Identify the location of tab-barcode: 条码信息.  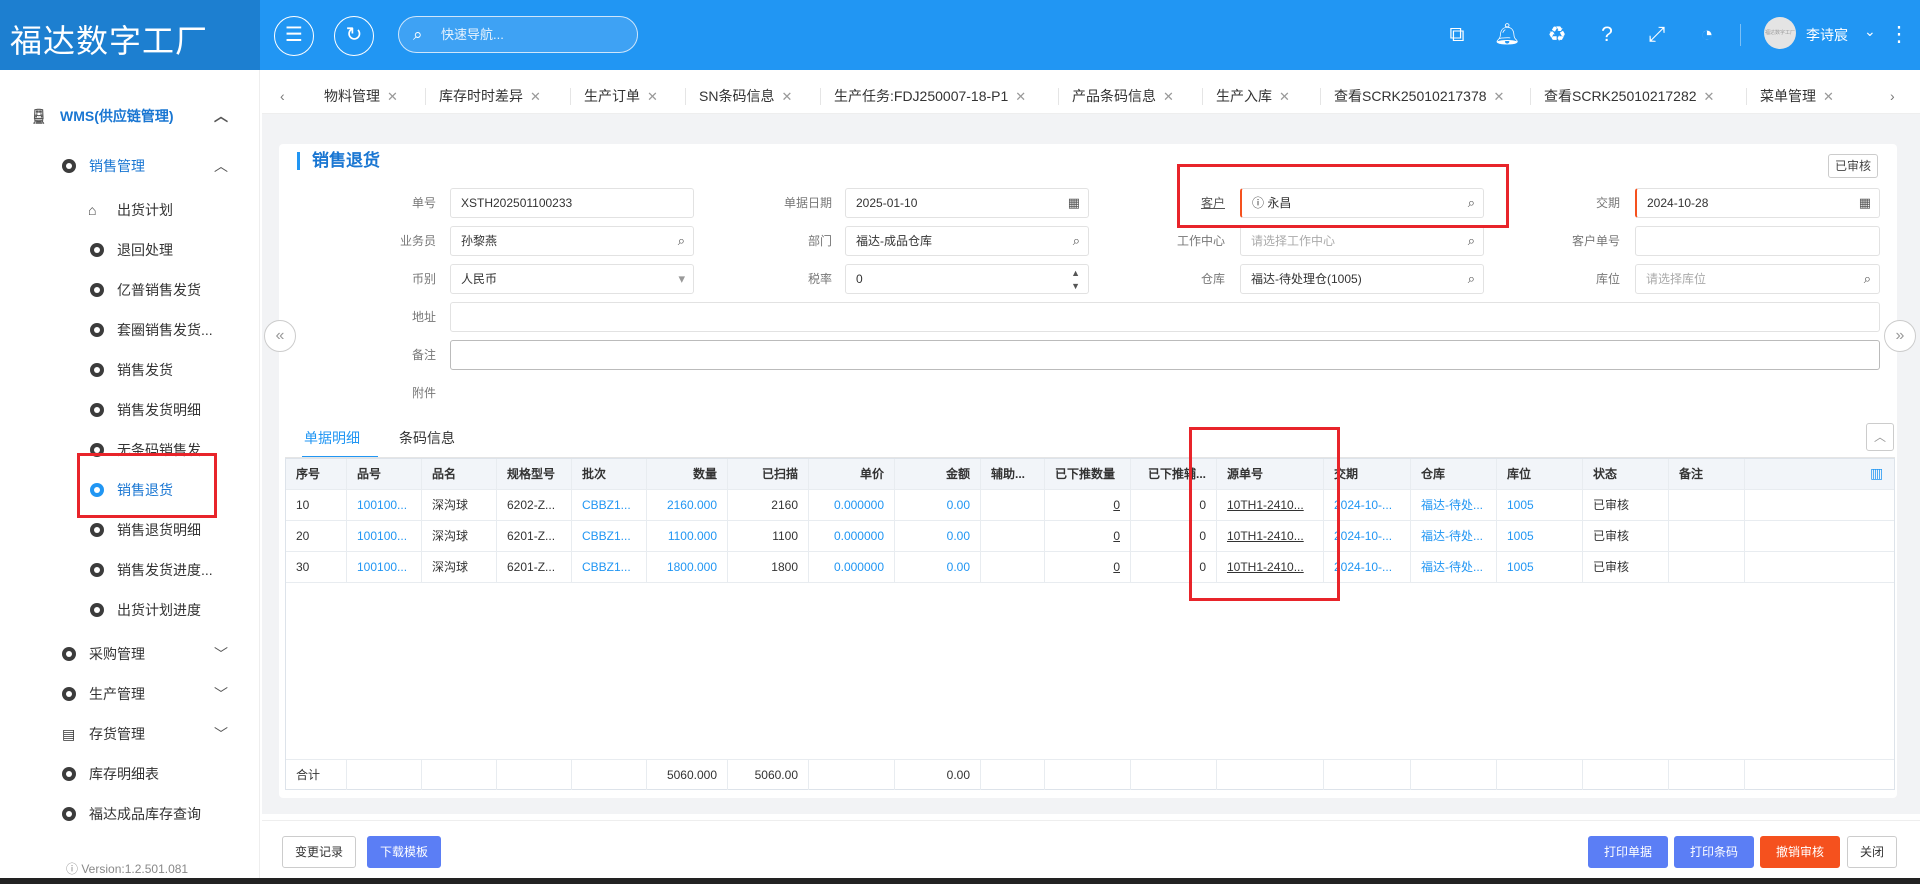
(427, 441).